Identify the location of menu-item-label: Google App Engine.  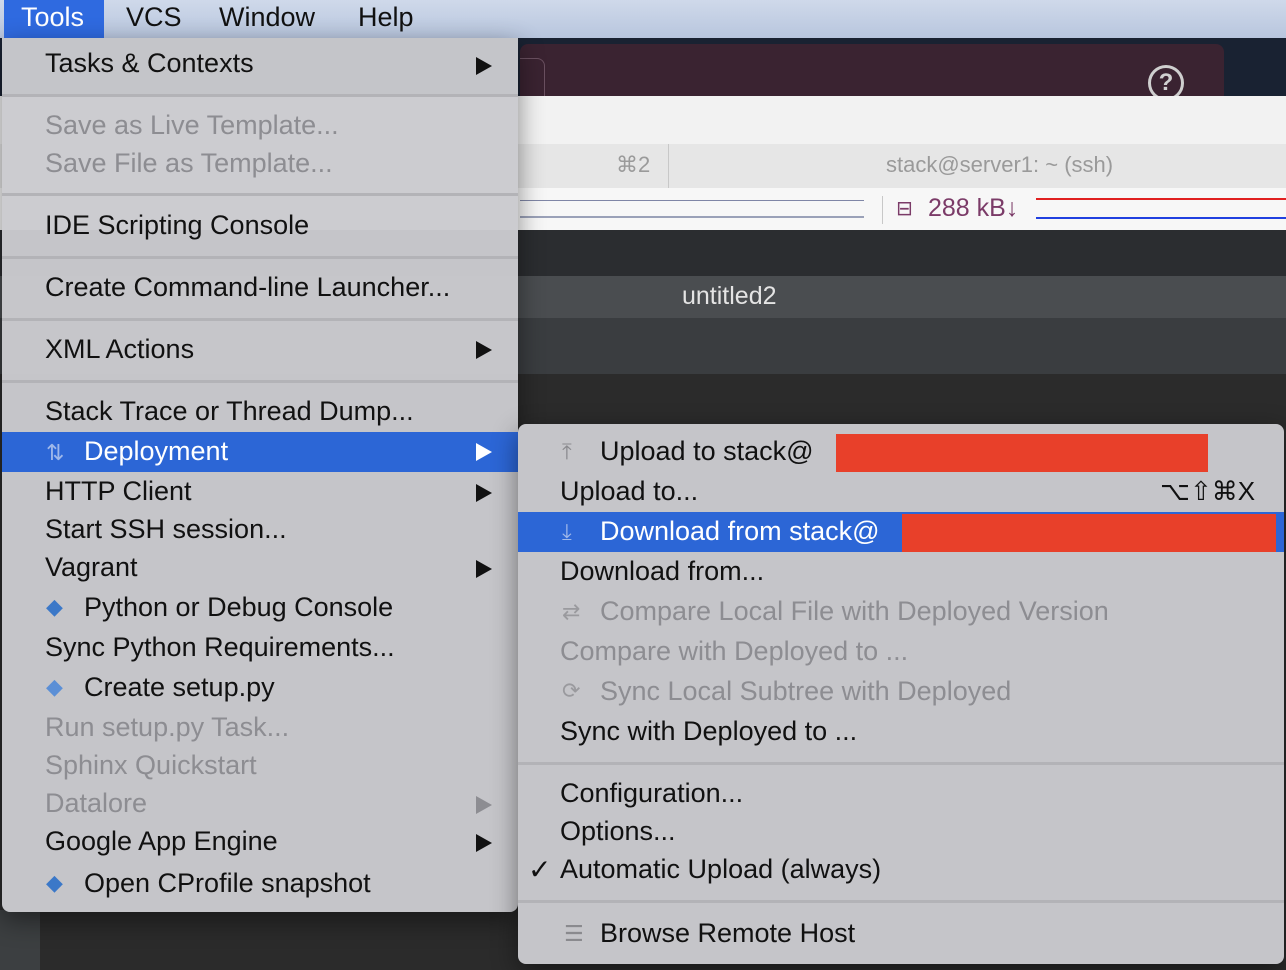
(161, 841).